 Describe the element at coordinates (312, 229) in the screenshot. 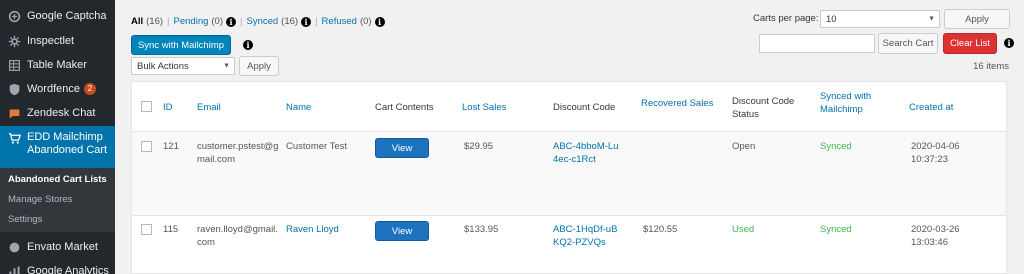

I see `cell-name: Raven Lloyd` at that location.